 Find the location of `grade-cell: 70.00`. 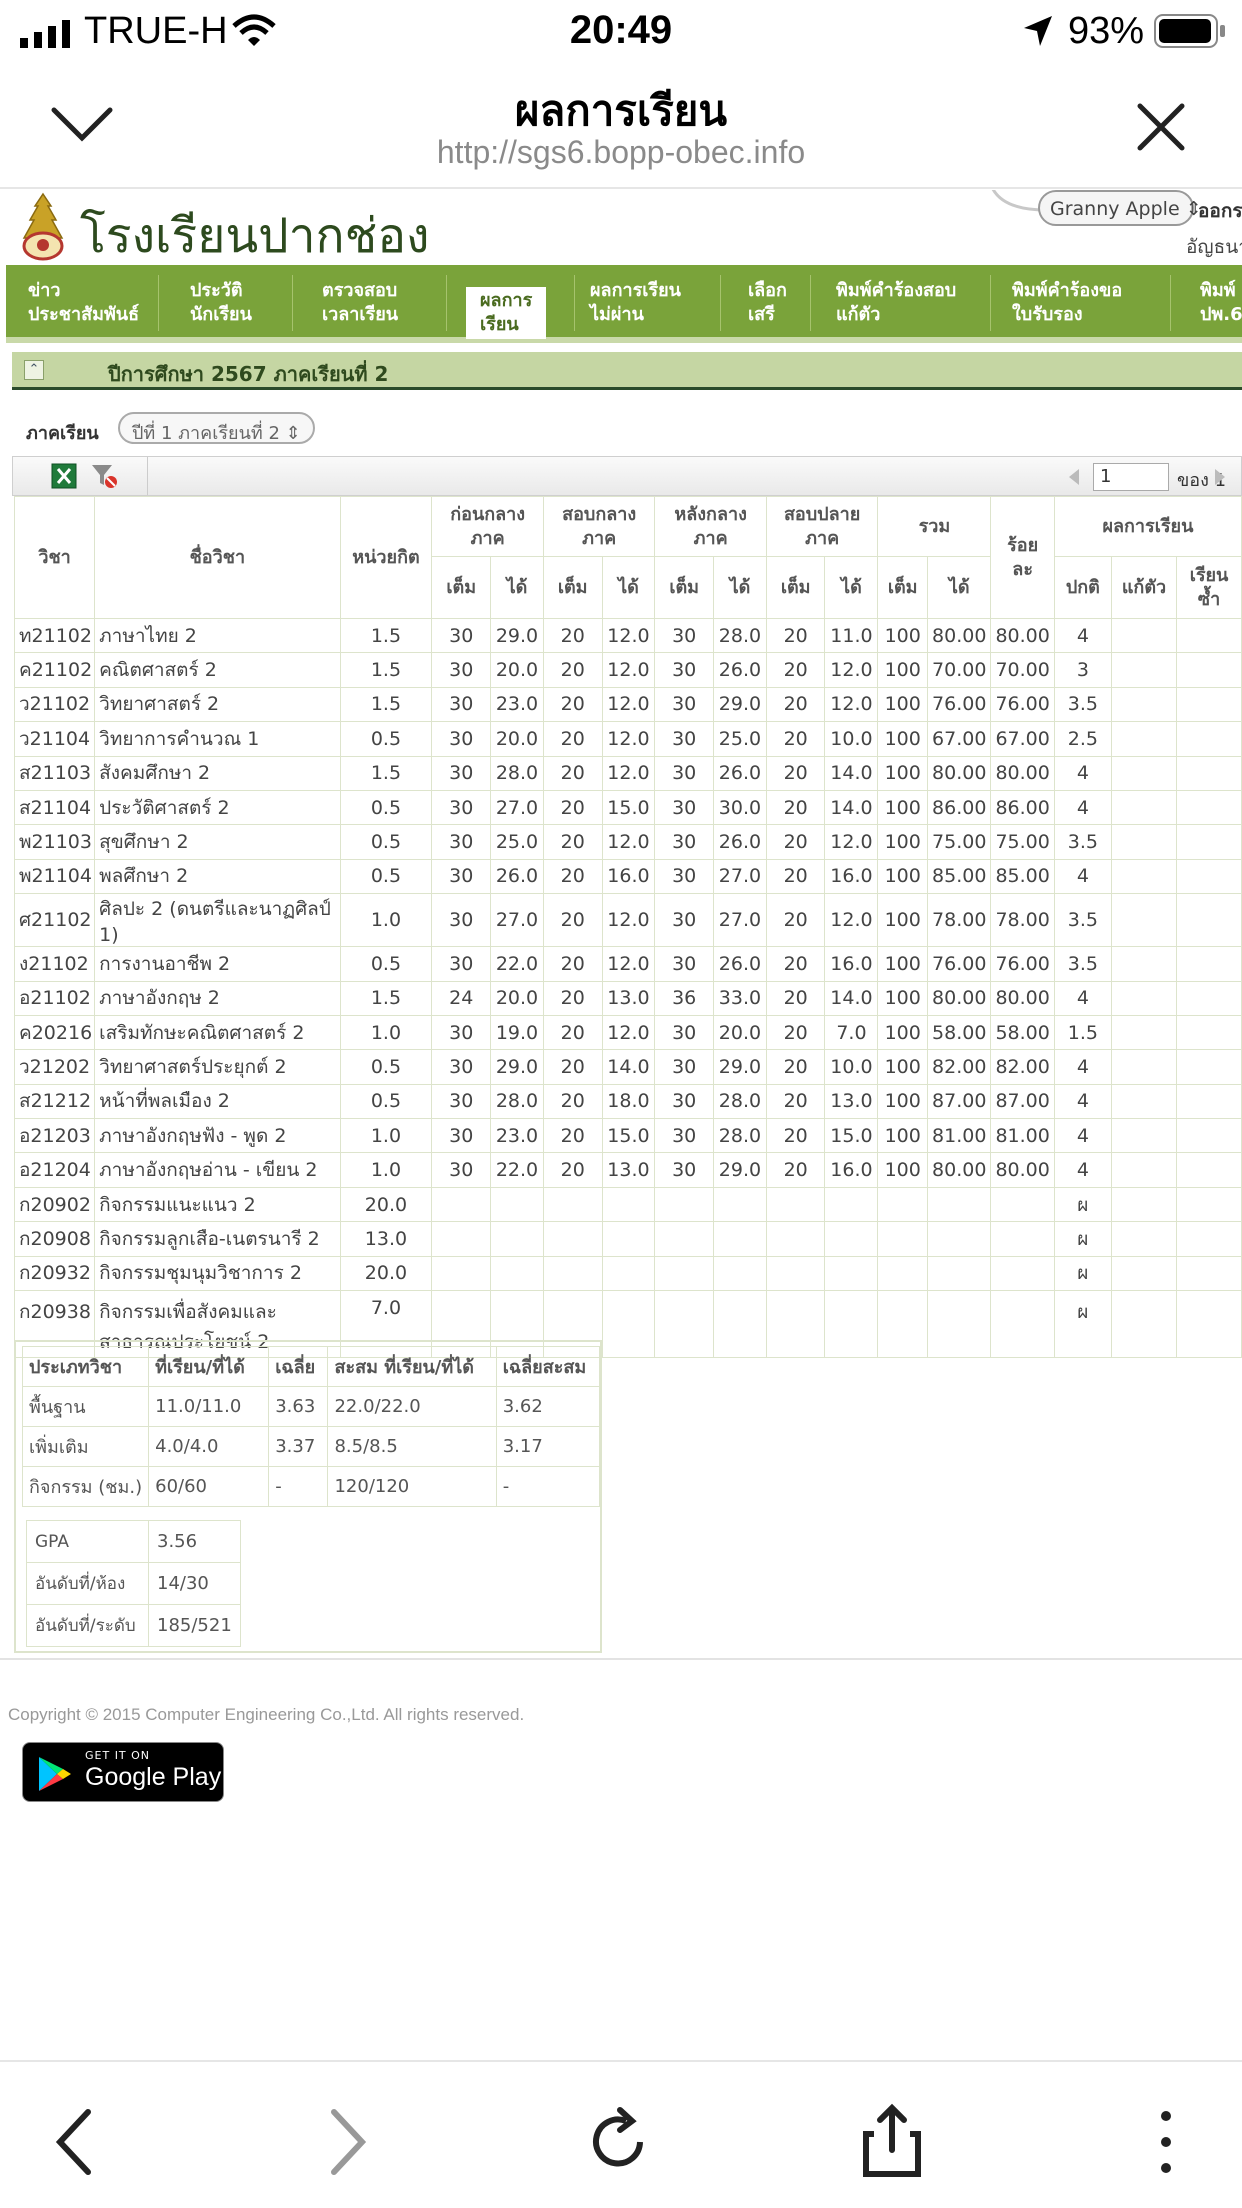

grade-cell: 70.00 is located at coordinates (1022, 670).